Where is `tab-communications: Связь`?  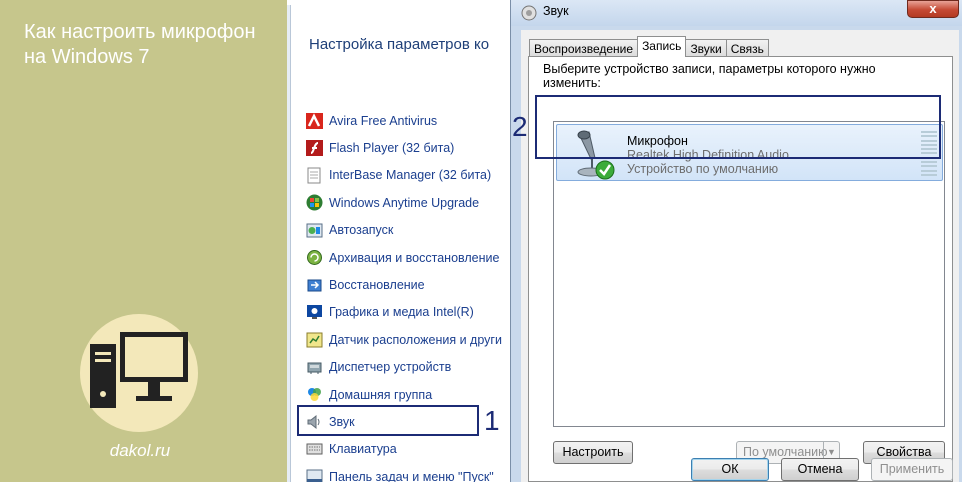 tab-communications: Связь is located at coordinates (747, 48).